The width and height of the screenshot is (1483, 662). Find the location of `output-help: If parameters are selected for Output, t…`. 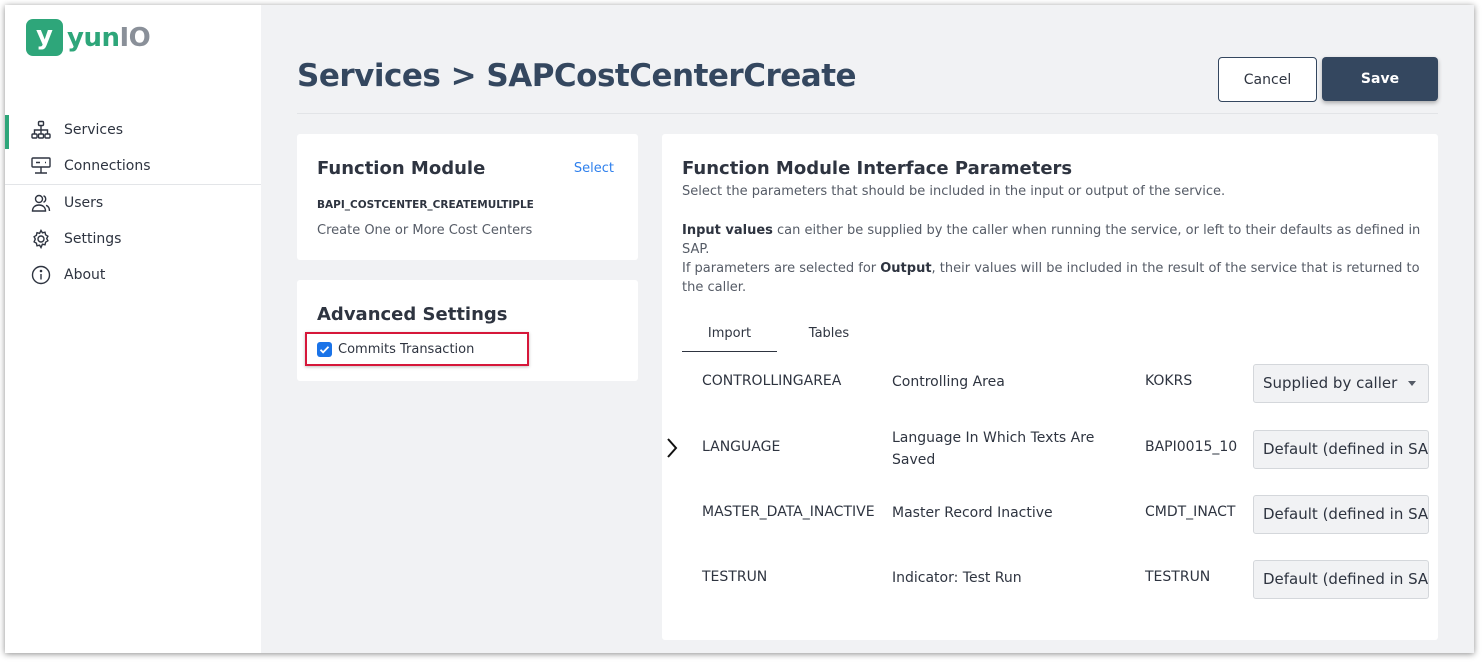

output-help: If parameters are selected for Output, t… is located at coordinates (1051, 278).